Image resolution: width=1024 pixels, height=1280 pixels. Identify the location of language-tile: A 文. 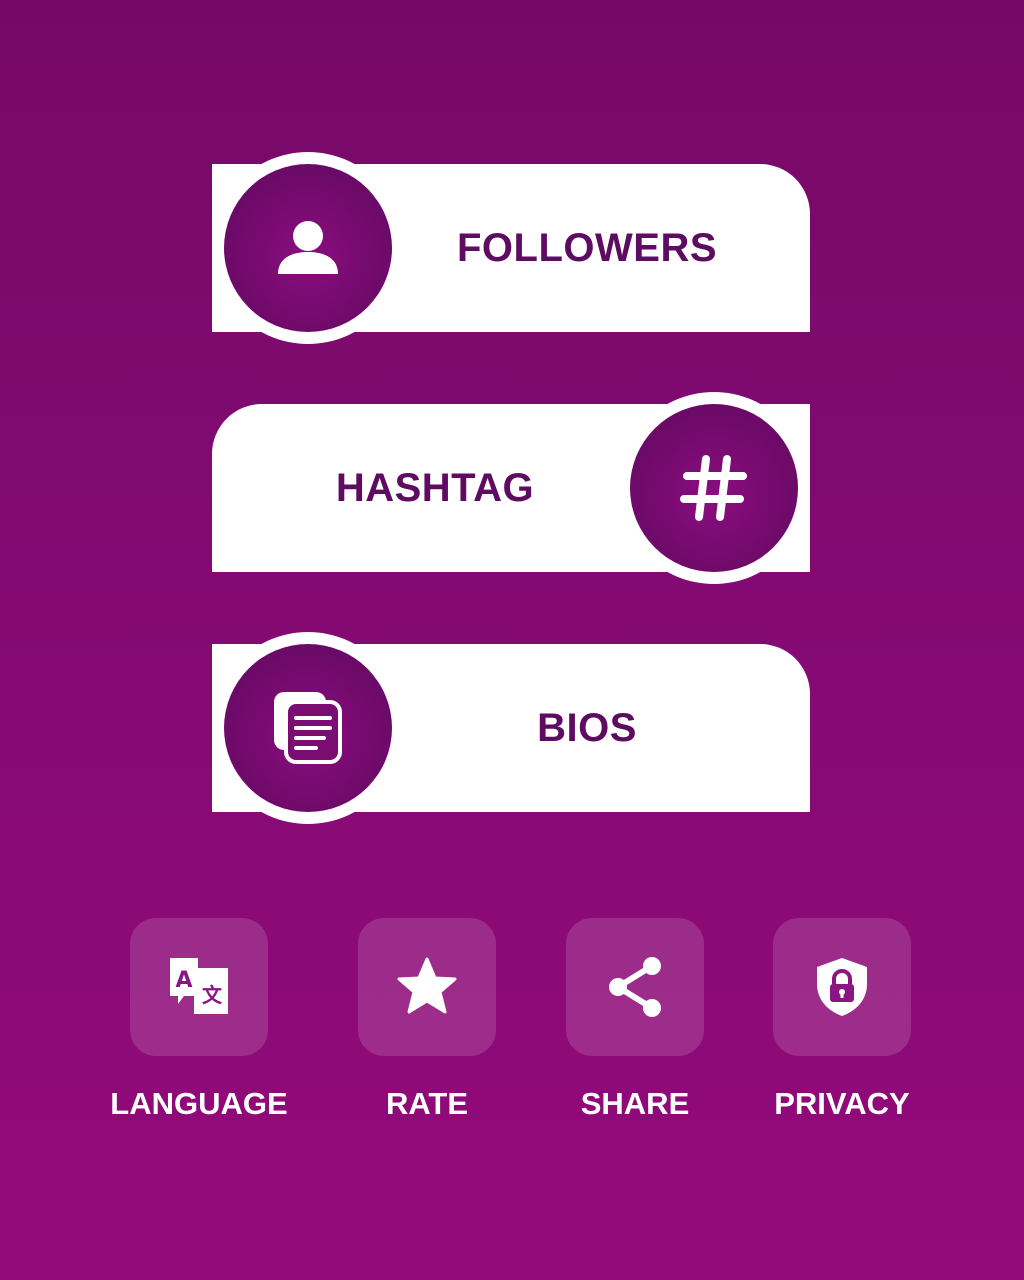
(199, 987).